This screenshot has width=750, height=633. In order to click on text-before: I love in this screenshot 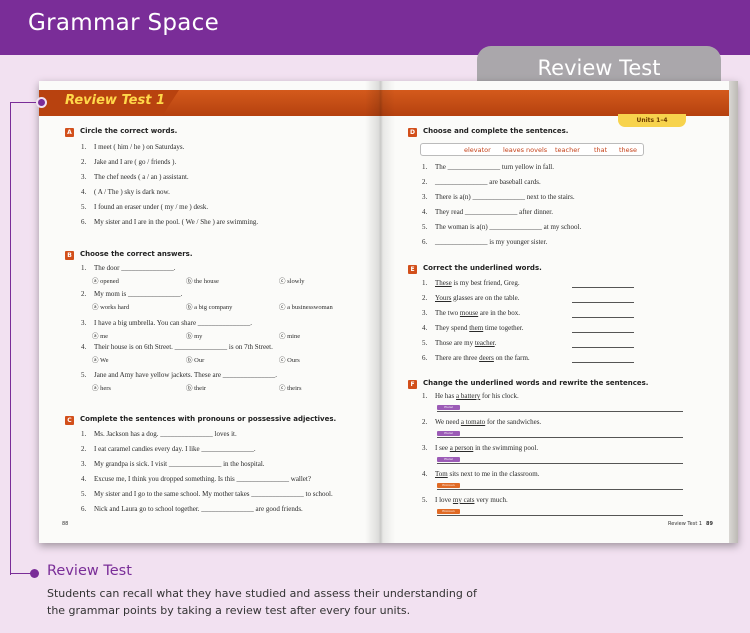, I will do `click(444, 500)`.